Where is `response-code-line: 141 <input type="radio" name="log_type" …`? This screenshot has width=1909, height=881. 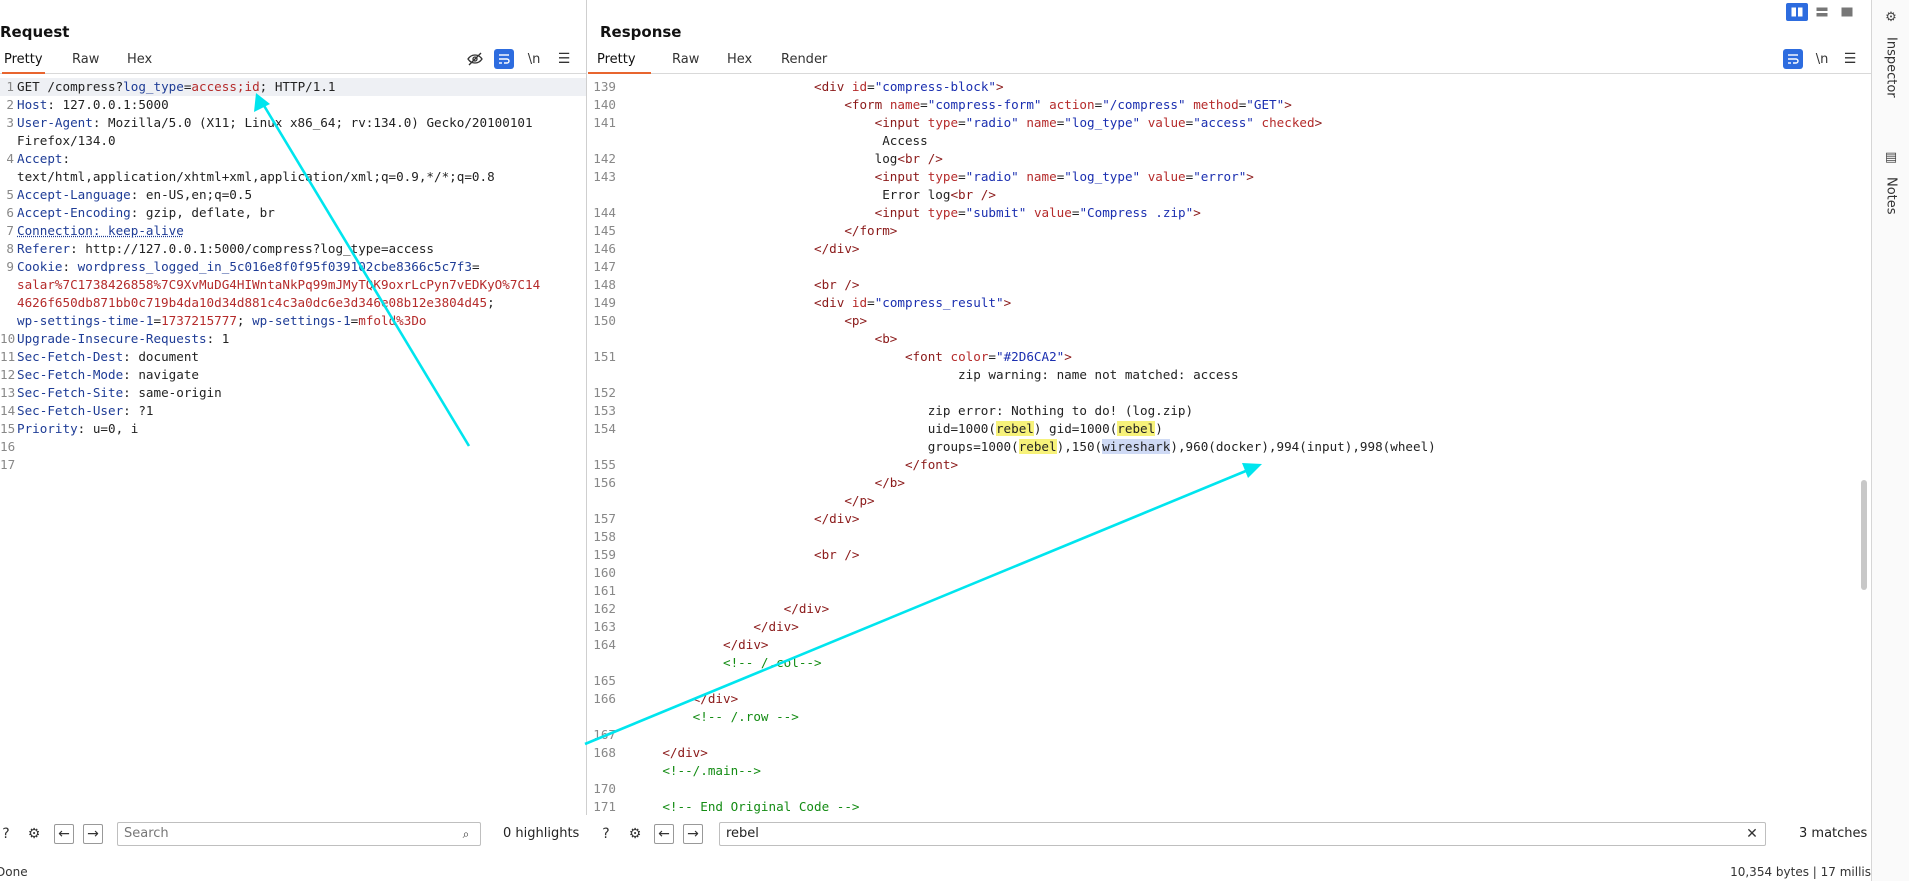 response-code-line: 141 <input type="radio" name="log_type" … is located at coordinates (1229, 123).